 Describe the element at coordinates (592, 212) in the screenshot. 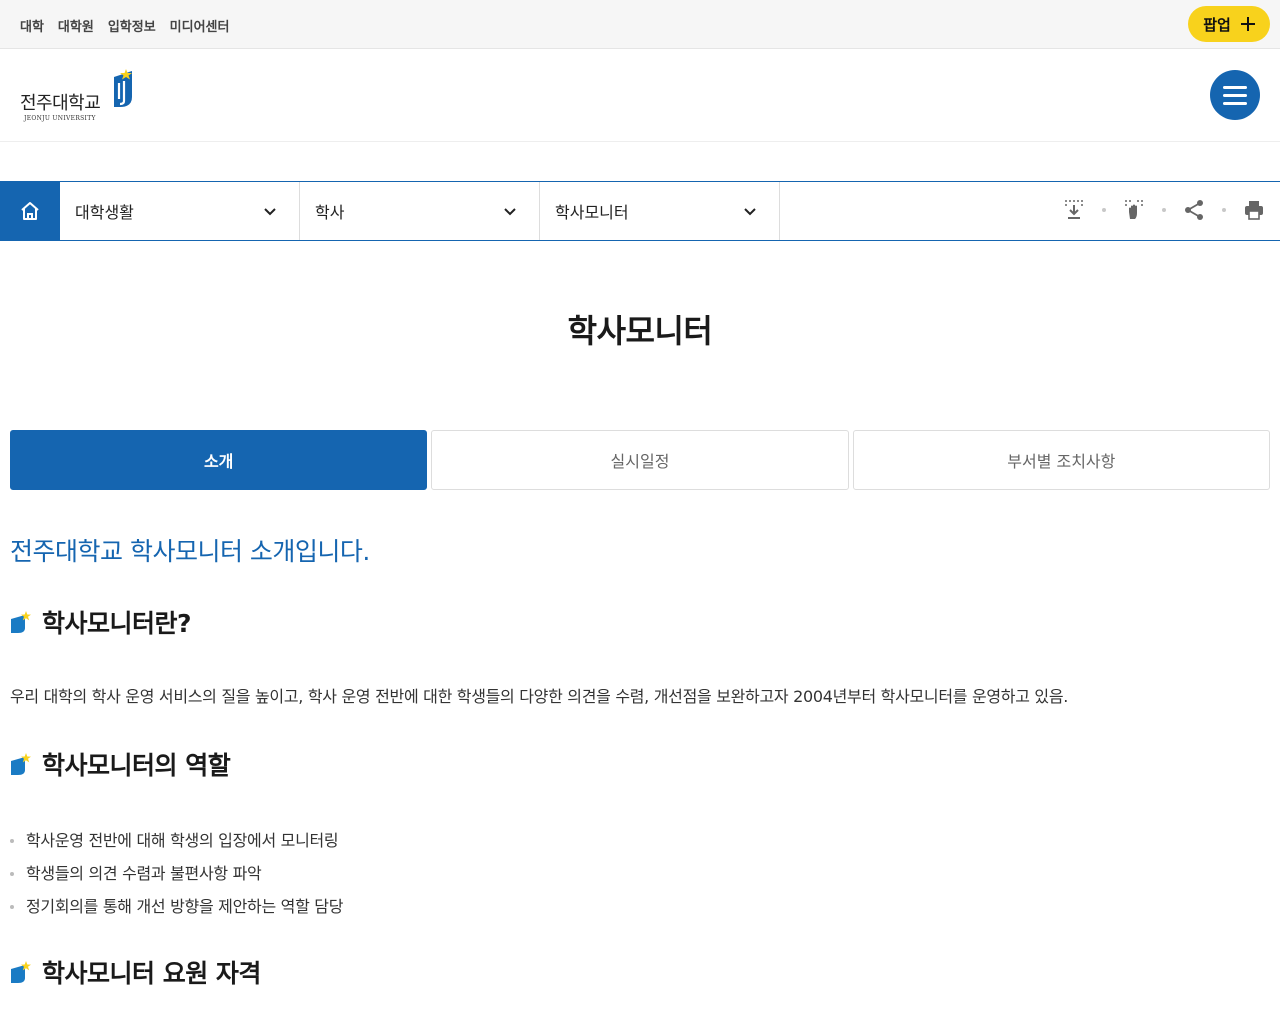

I see `breadcrumb-label: 학사모니터` at that location.